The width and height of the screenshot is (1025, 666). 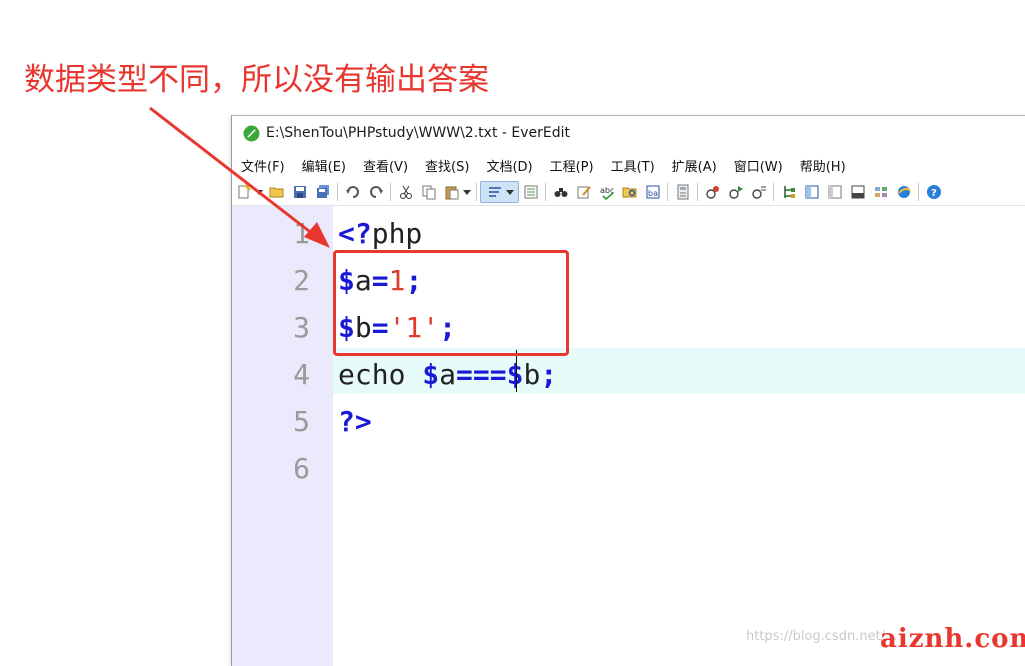 What do you see at coordinates (244, 192) in the screenshot?
I see `new-file-icon` at bounding box center [244, 192].